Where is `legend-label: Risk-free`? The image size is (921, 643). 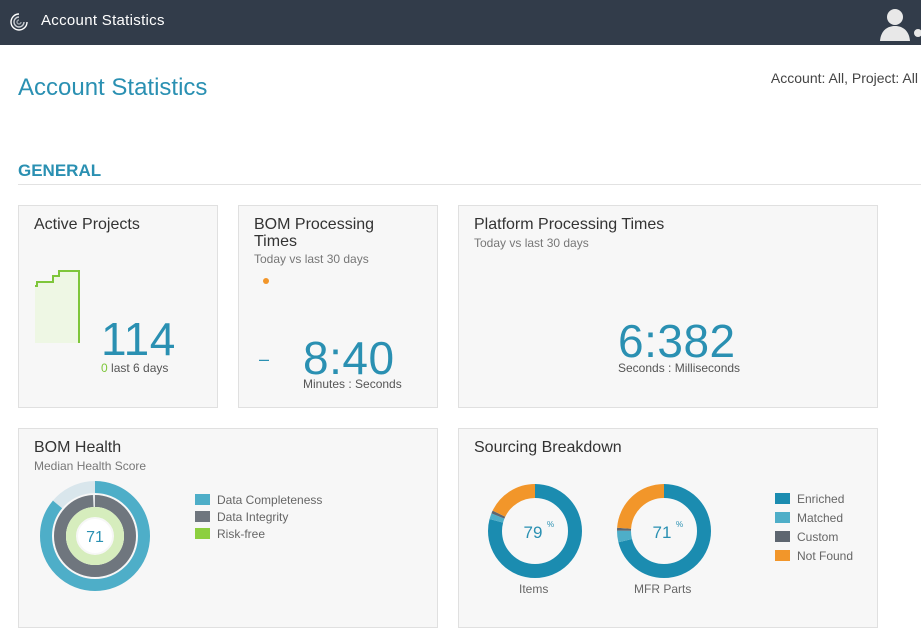 legend-label: Risk-free is located at coordinates (241, 533).